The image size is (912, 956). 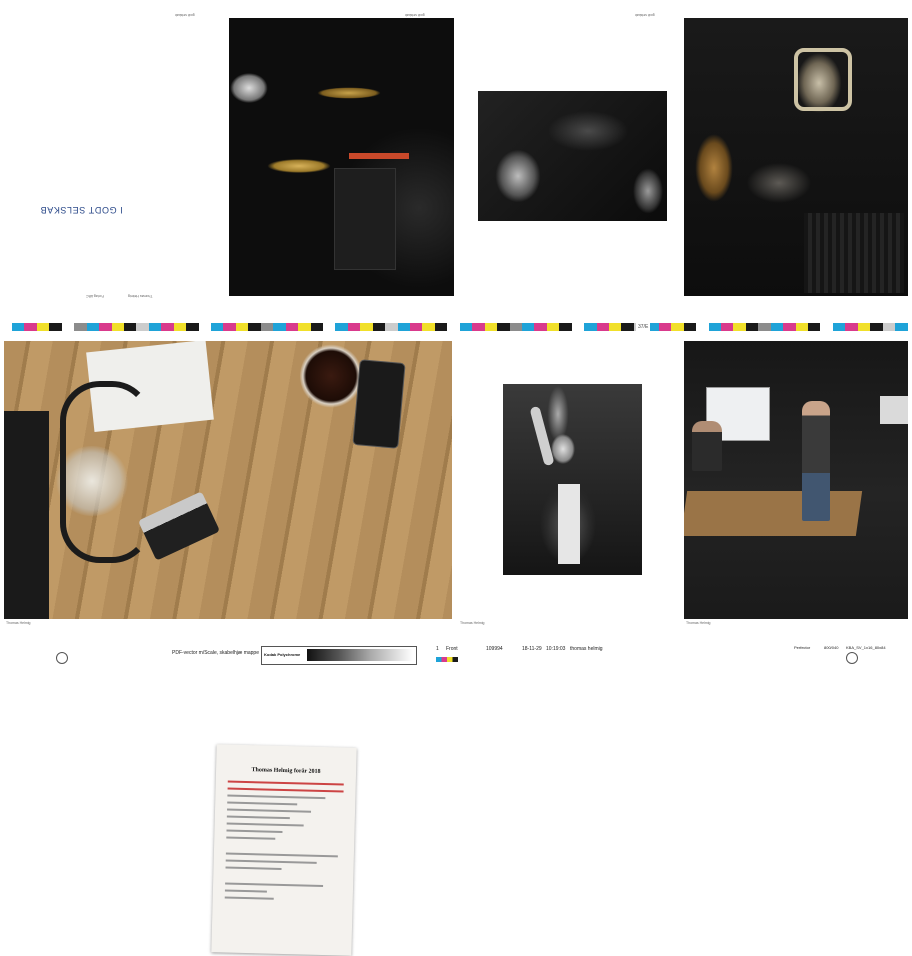 I want to click on chapter-title: I GODT SELSKAB, so click(x=81, y=210).